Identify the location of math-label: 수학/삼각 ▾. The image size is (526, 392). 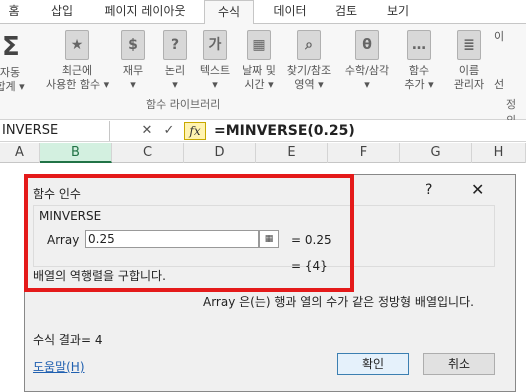
(367, 77).